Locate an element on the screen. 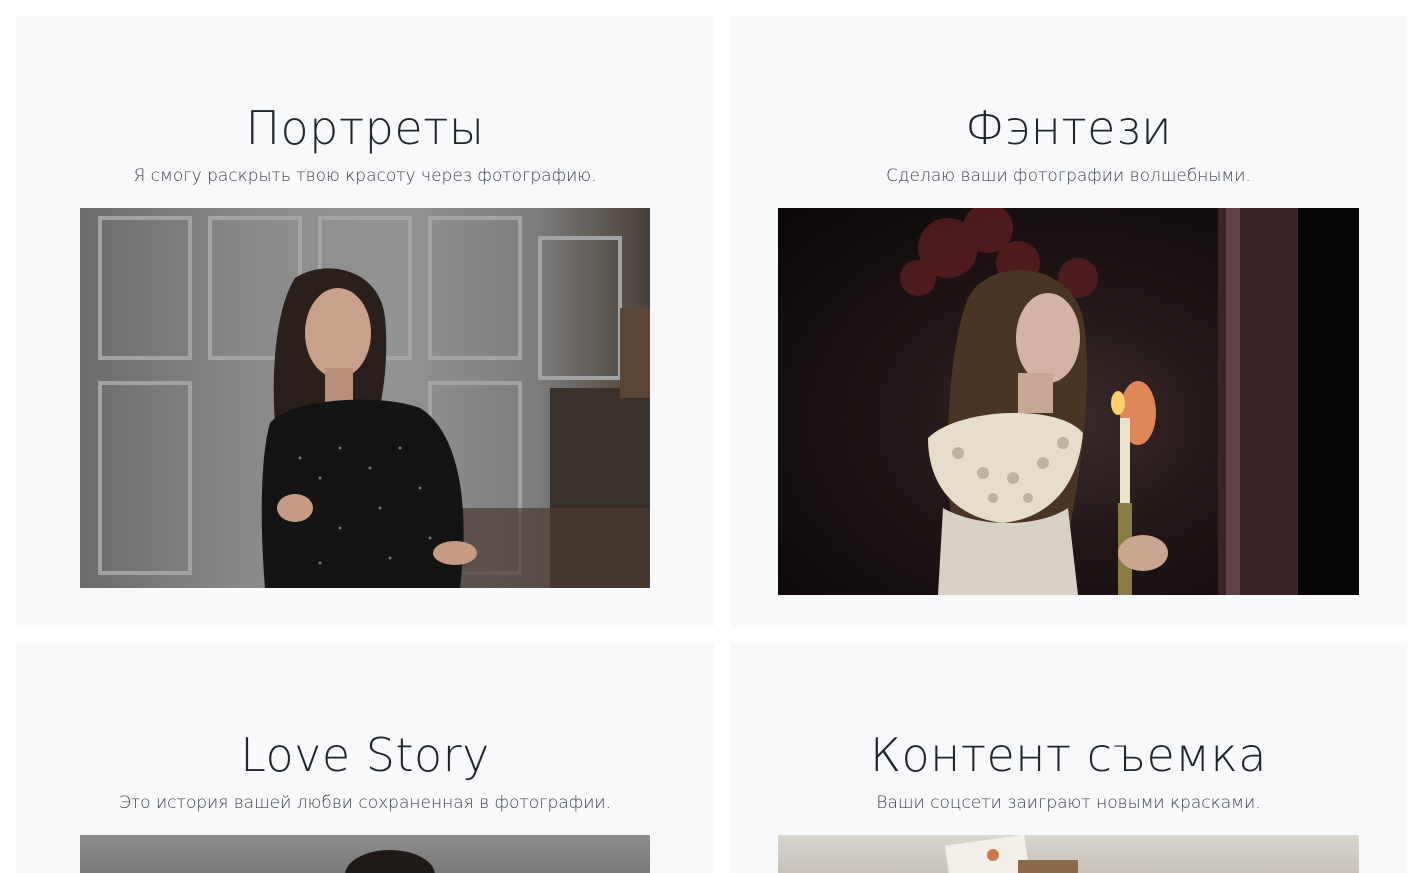 This screenshot has height=873, width=1422. love-story-photo is located at coordinates (365, 854).